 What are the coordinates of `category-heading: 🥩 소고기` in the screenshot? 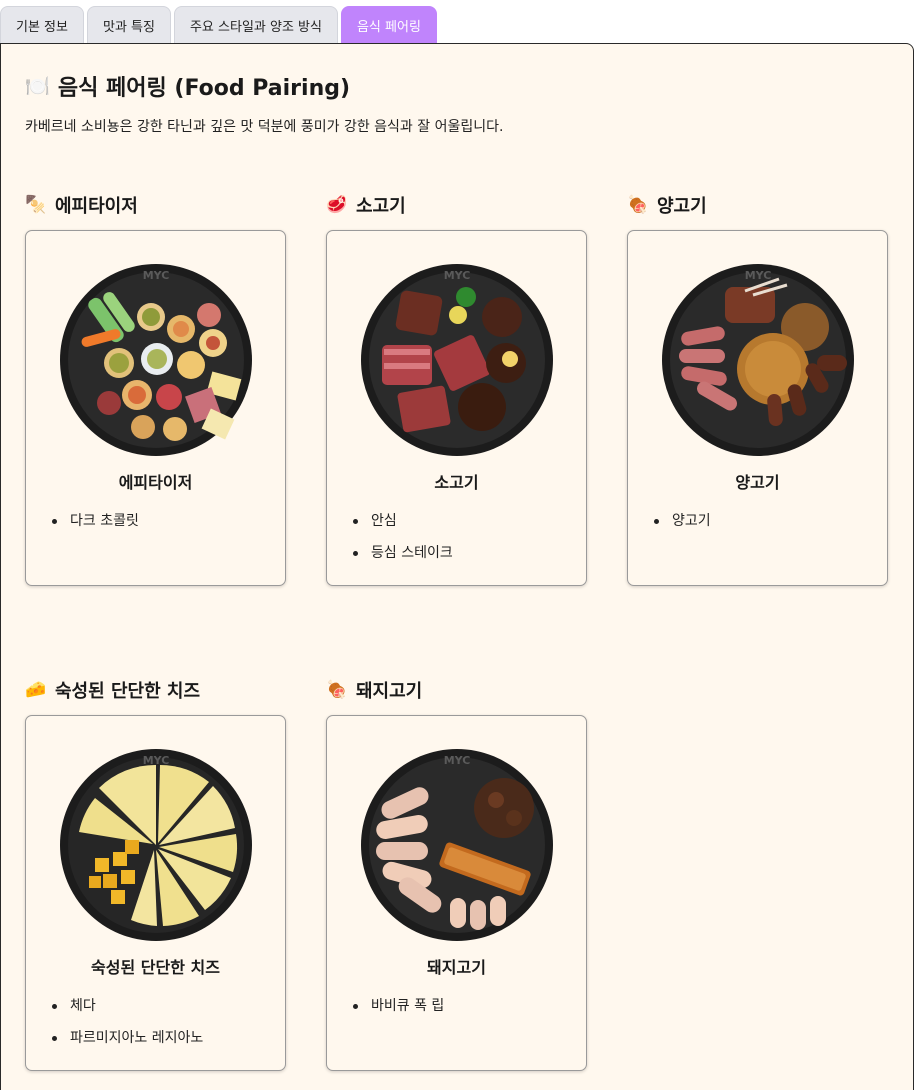 It's located at (457, 205).